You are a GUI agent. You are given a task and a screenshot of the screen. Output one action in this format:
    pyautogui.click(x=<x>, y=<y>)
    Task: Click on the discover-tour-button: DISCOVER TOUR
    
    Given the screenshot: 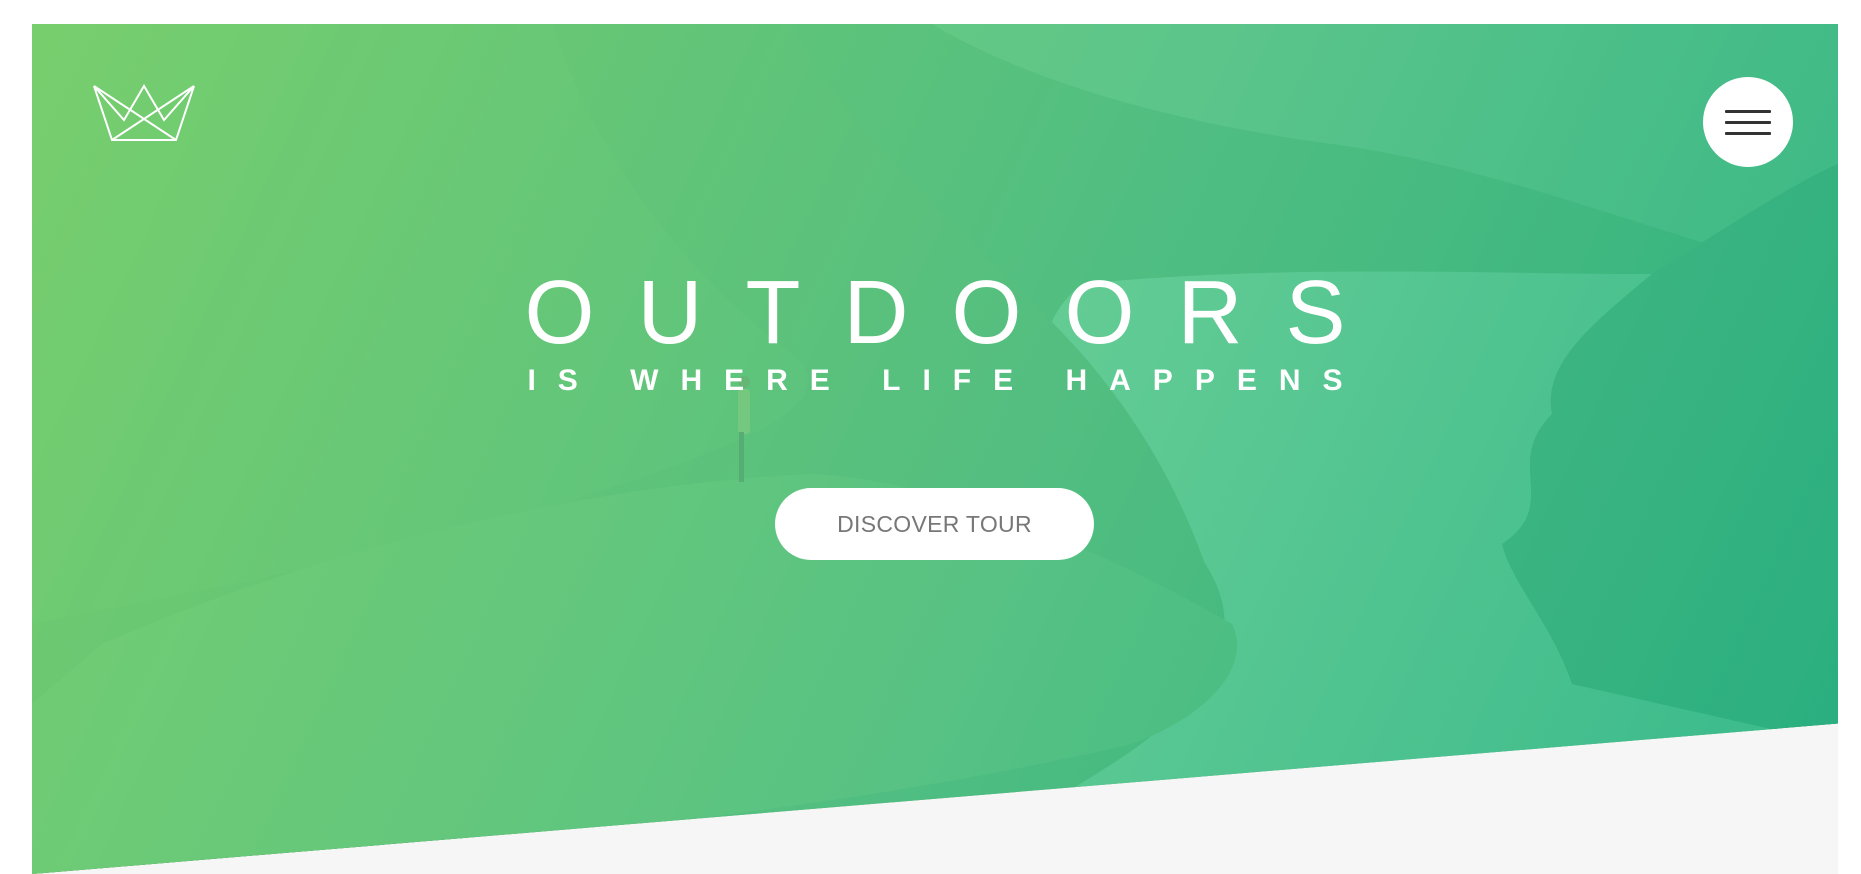 What is the action you would take?
    pyautogui.click(x=934, y=524)
    